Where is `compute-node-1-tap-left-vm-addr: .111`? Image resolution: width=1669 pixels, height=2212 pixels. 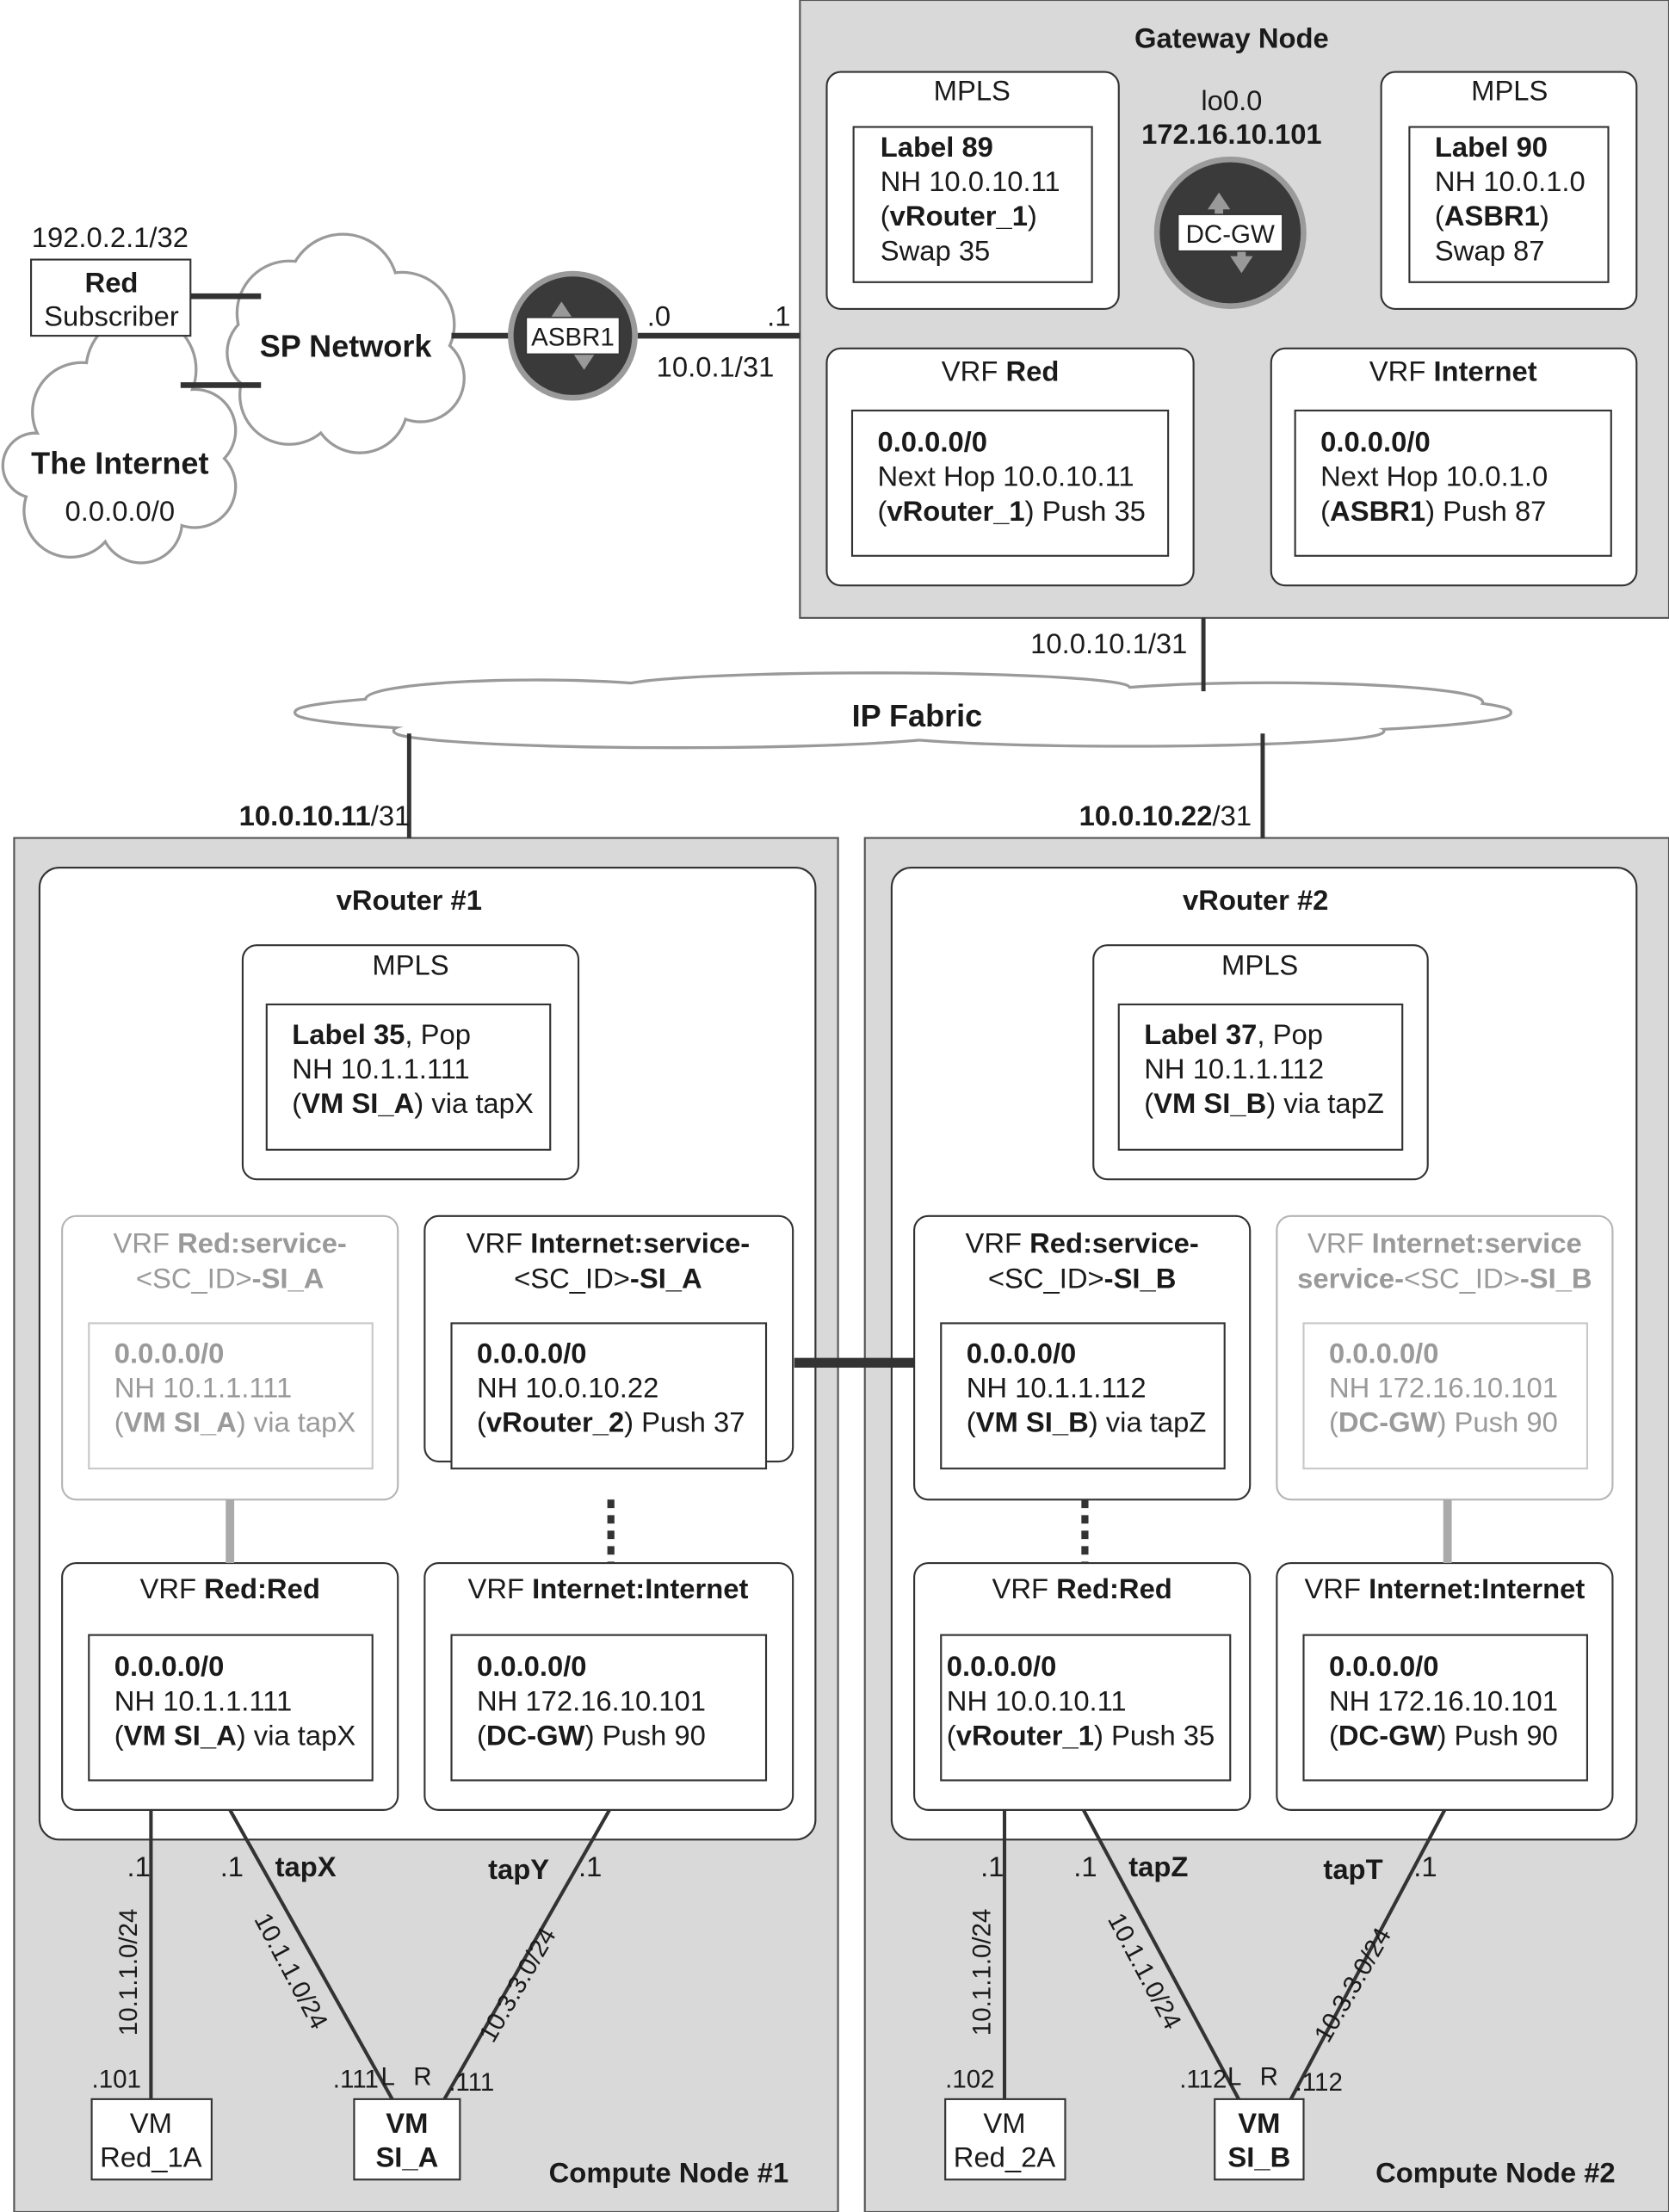 compute-node-1-tap-left-vm-addr: .111 is located at coordinates (356, 2080).